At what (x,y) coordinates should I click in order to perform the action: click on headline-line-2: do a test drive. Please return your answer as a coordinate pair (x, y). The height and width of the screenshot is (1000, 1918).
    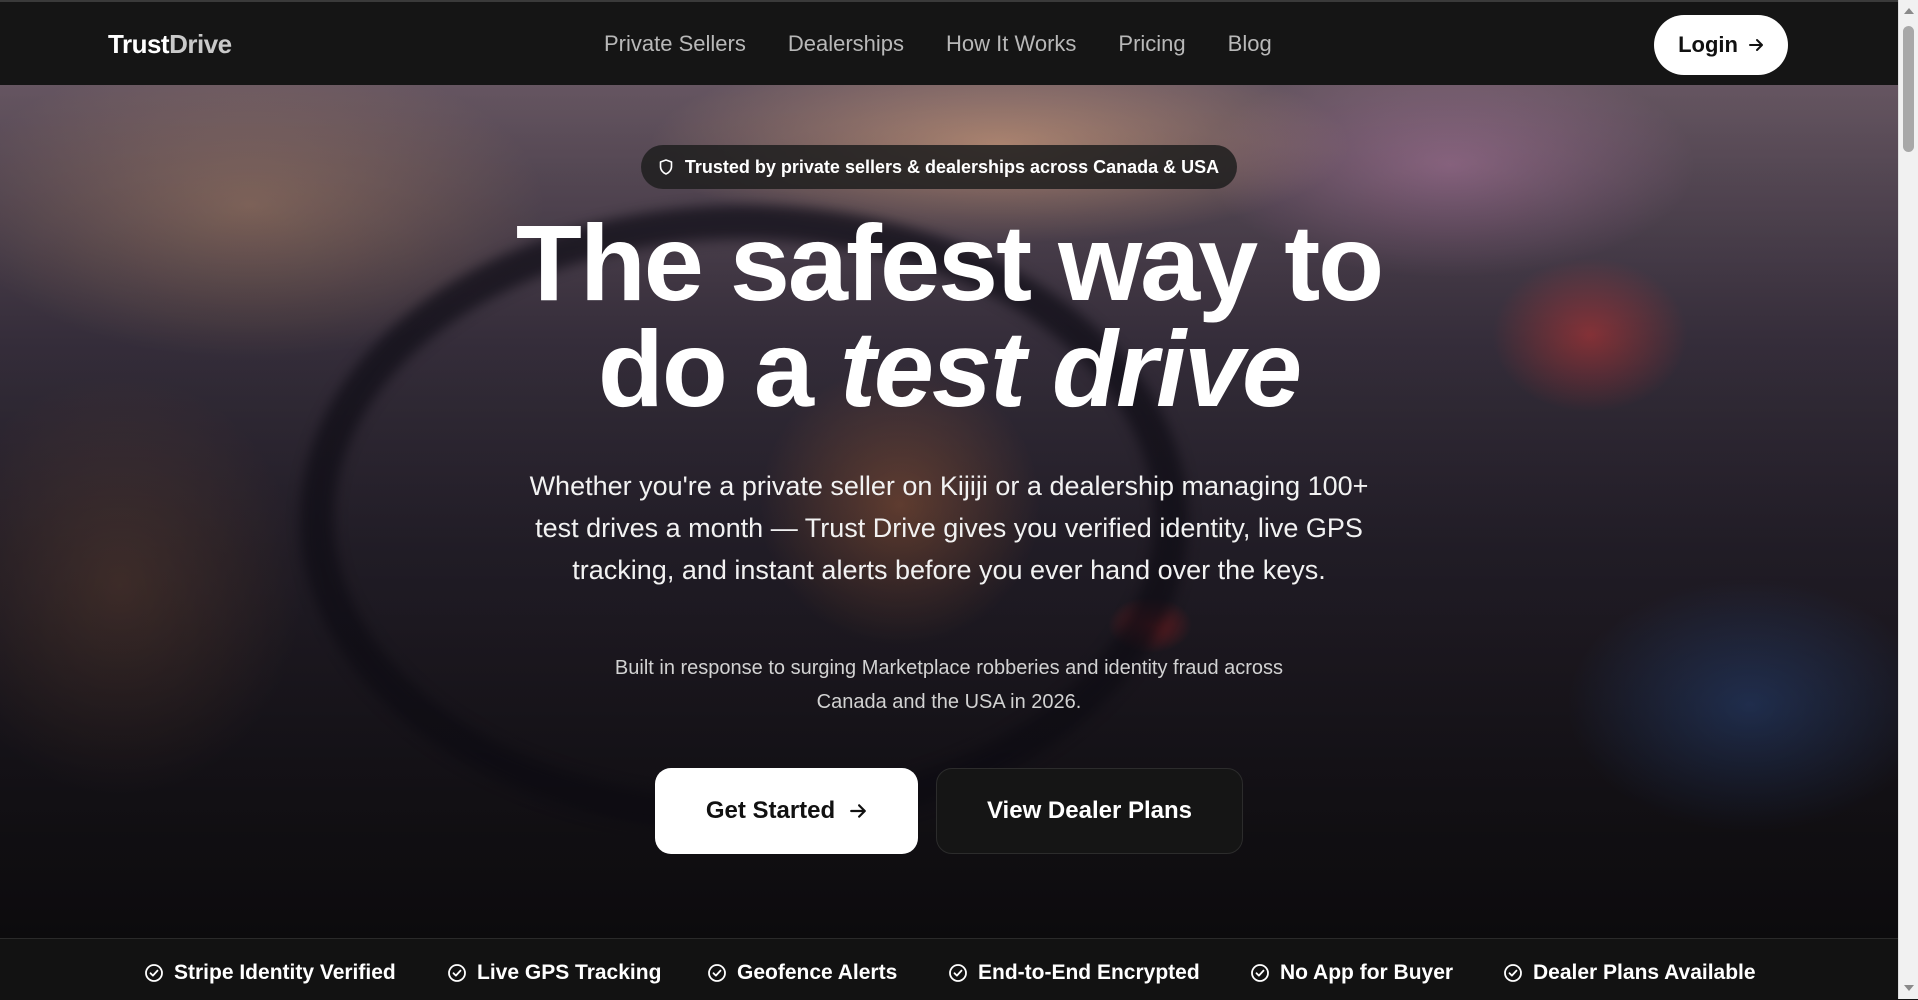
    Looking at the image, I should click on (949, 369).